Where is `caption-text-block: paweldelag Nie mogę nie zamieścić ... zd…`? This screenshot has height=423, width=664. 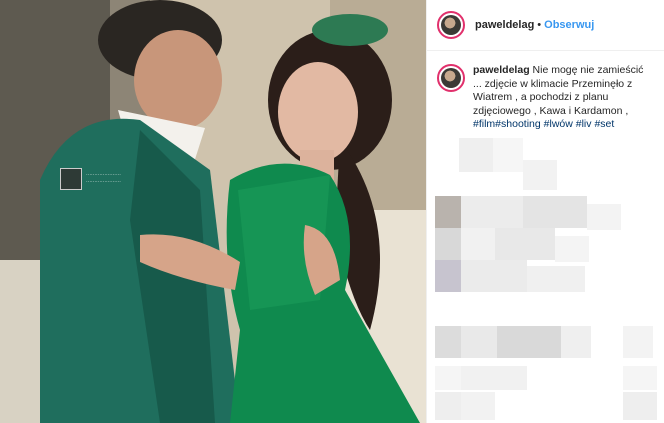 caption-text-block: paweldelag Nie mogę nie zamieścić ... zd… is located at coordinates (564, 98).